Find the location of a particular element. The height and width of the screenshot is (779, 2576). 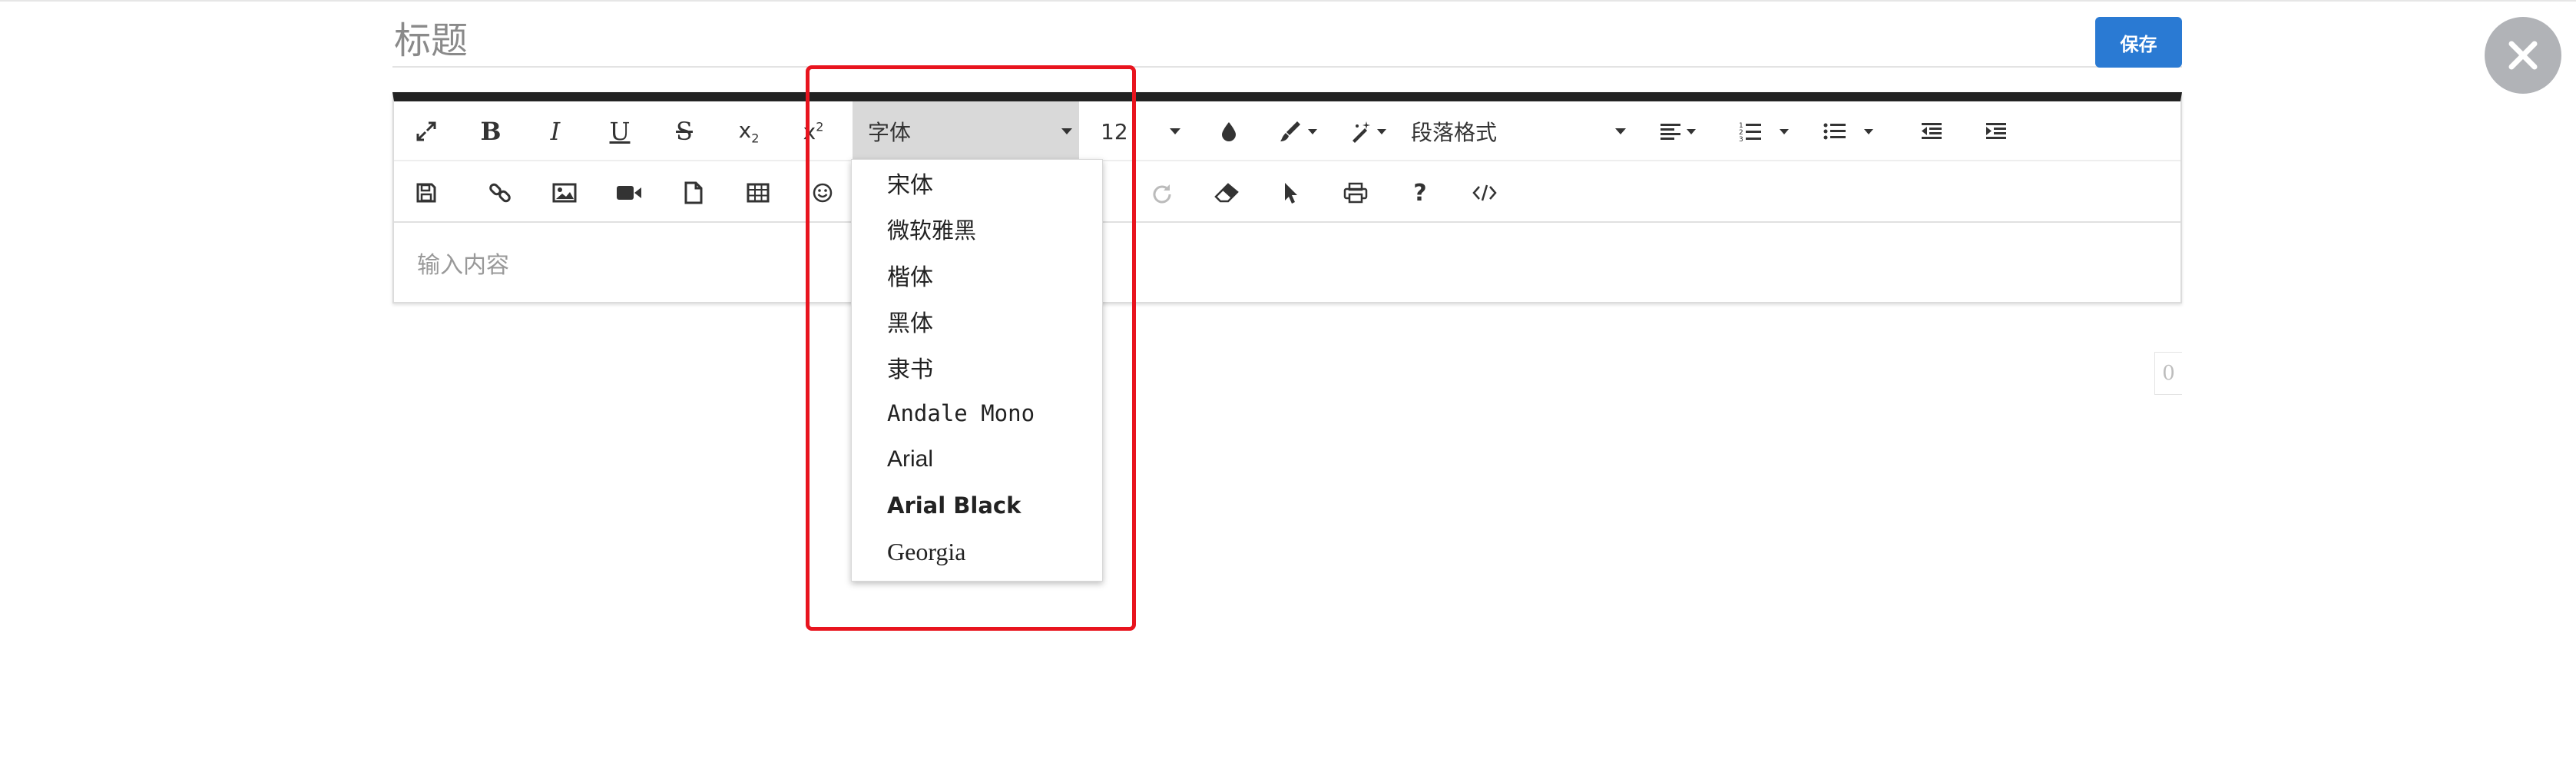

font-option: 黑体 is located at coordinates (910, 321).